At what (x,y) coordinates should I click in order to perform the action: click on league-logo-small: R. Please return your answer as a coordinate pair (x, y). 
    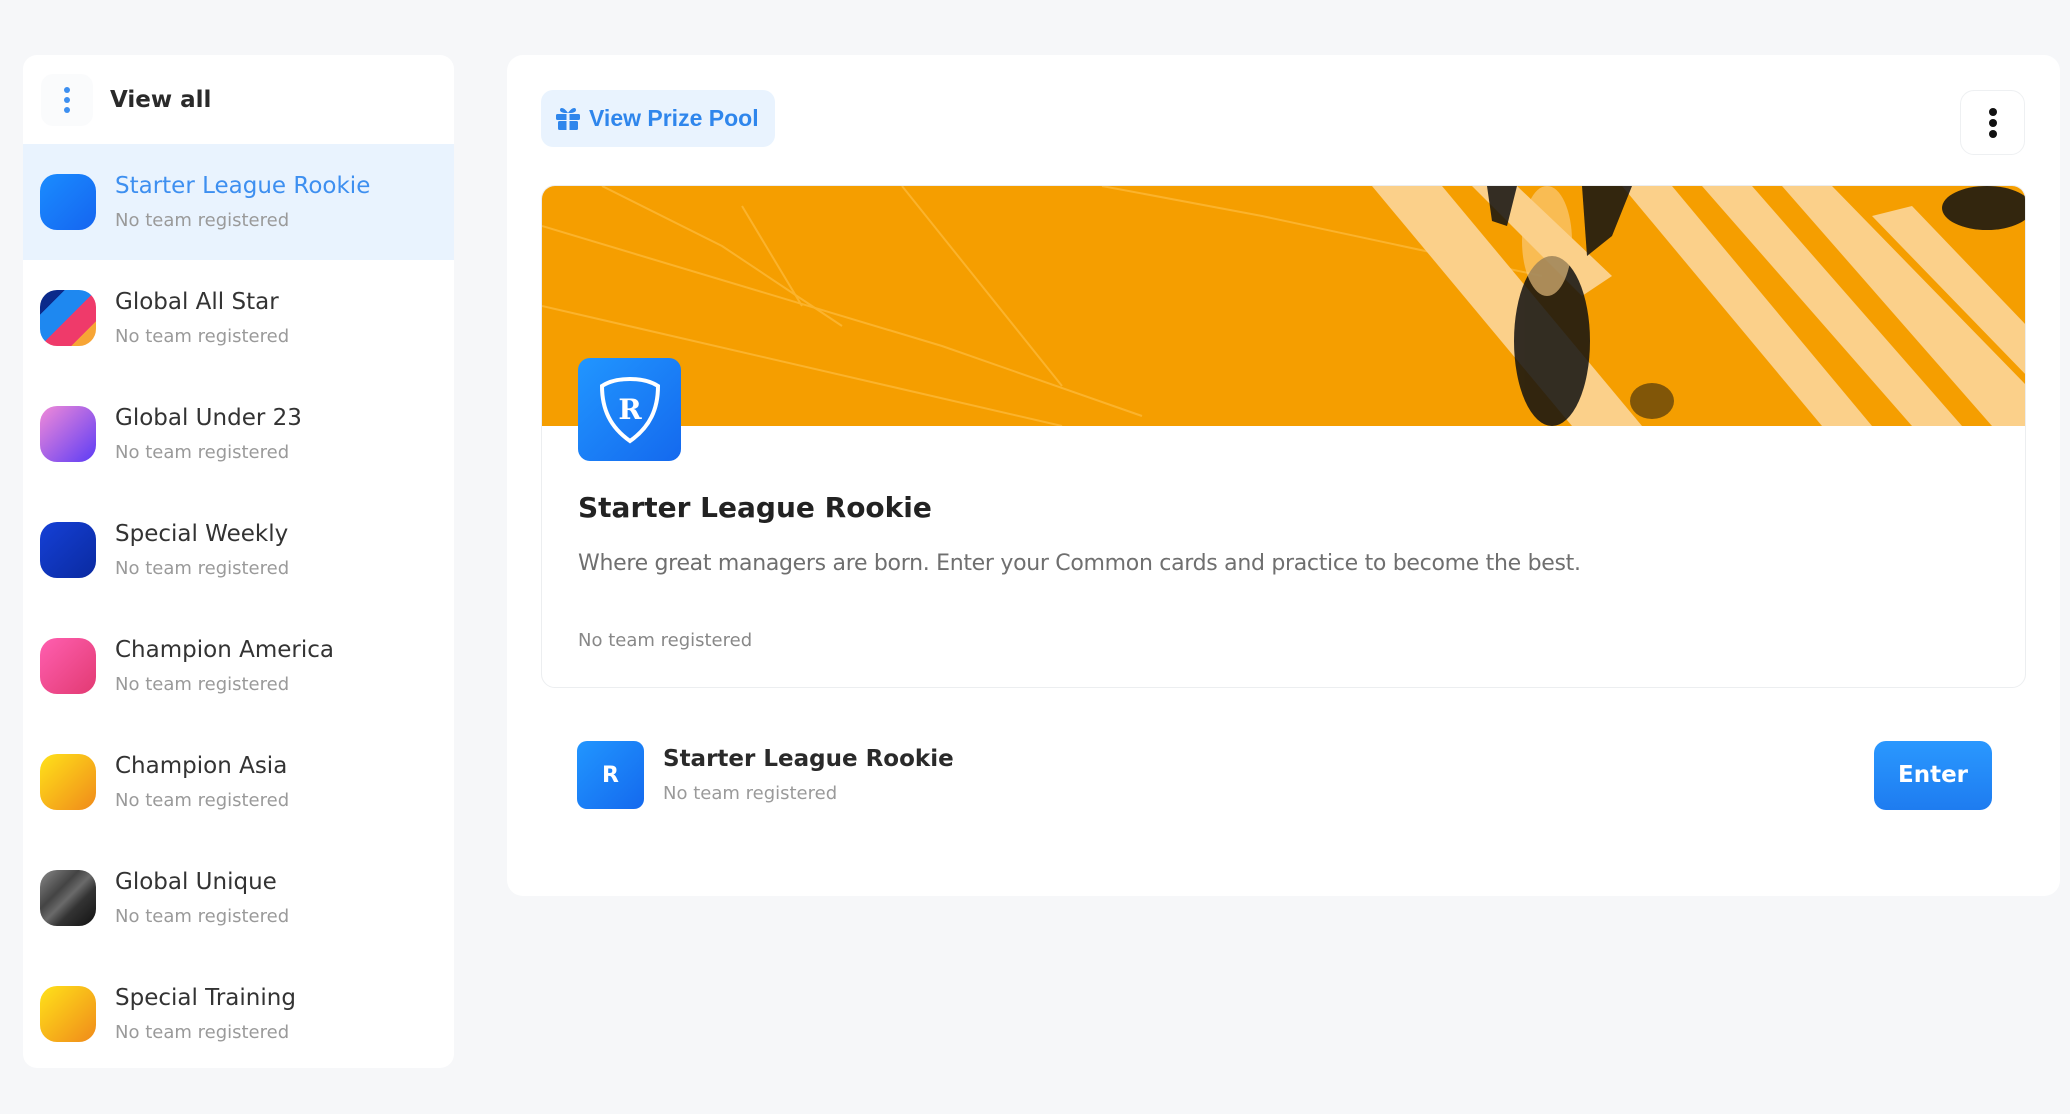
    Looking at the image, I should click on (610, 775).